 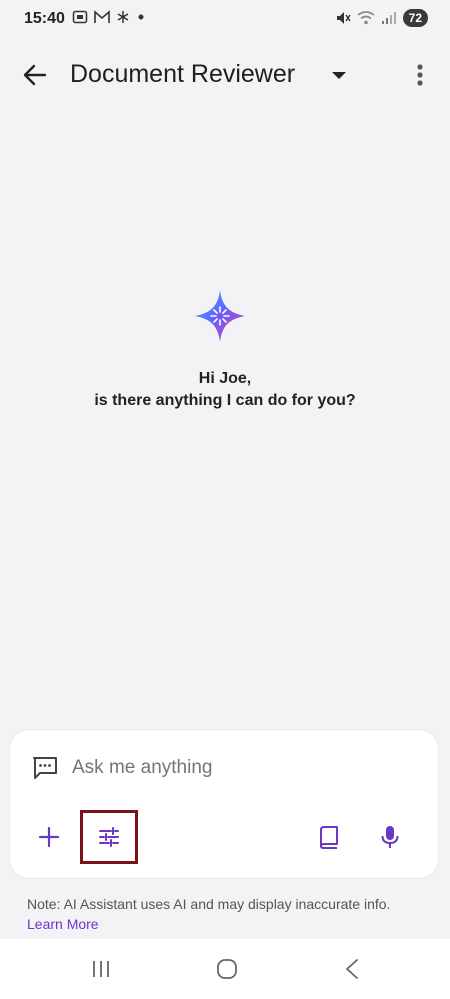 What do you see at coordinates (123, 17) in the screenshot?
I see `asterisk-icon` at bounding box center [123, 17].